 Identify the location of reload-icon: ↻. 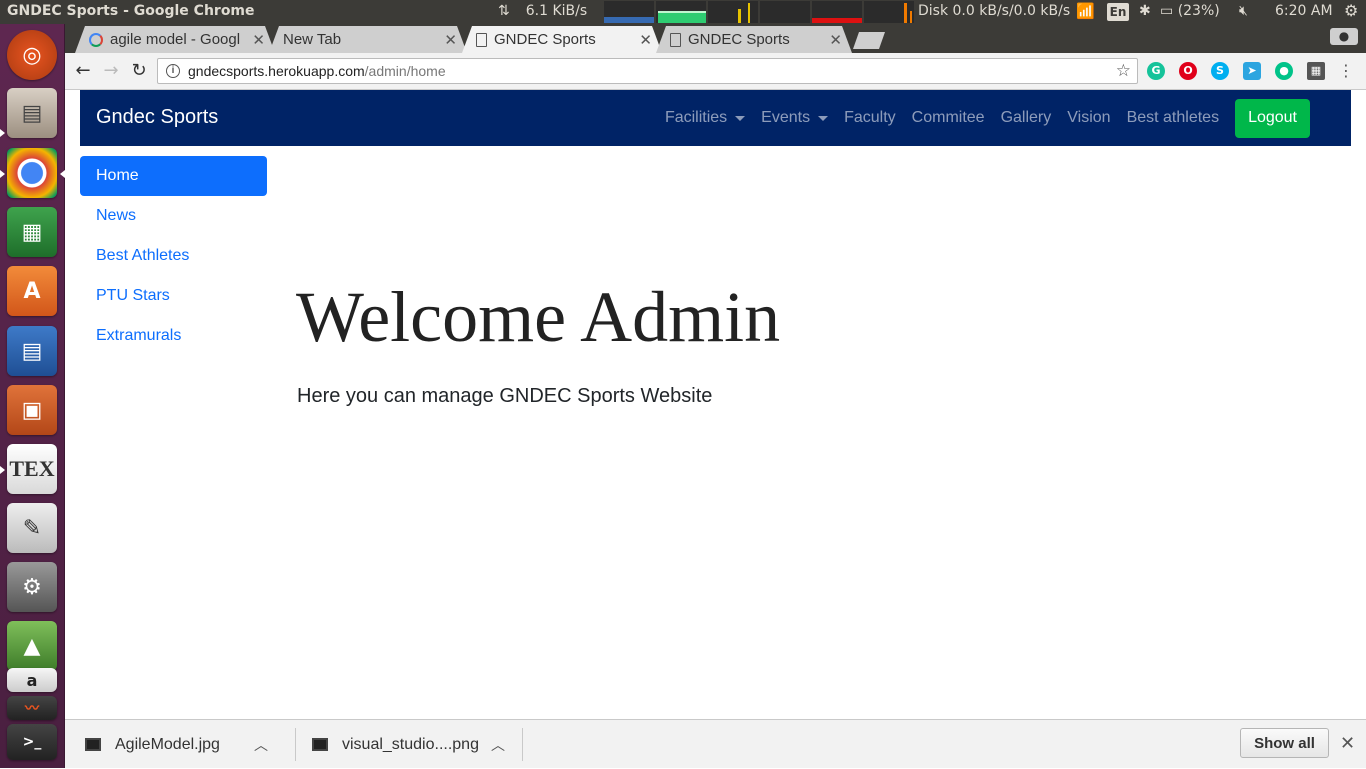
(139, 71).